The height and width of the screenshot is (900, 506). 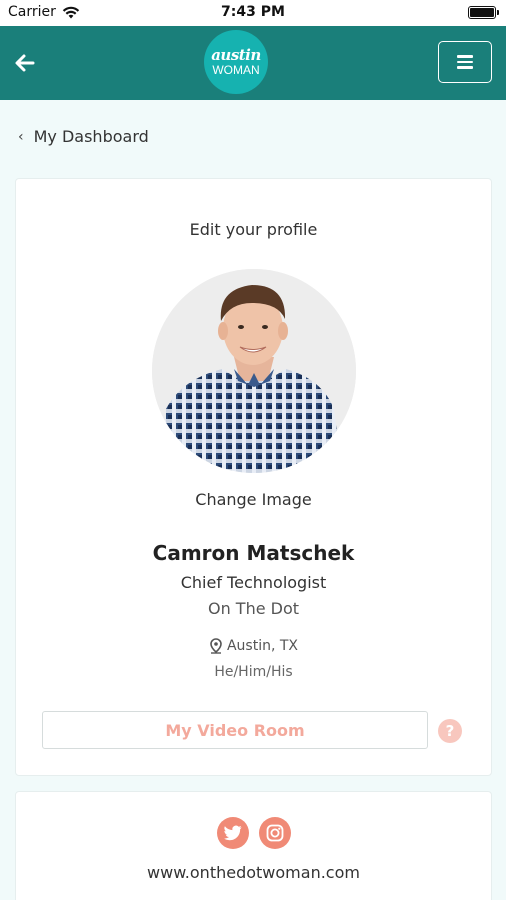 I want to click on chevron-left-icon: ‹, so click(x=21, y=136).